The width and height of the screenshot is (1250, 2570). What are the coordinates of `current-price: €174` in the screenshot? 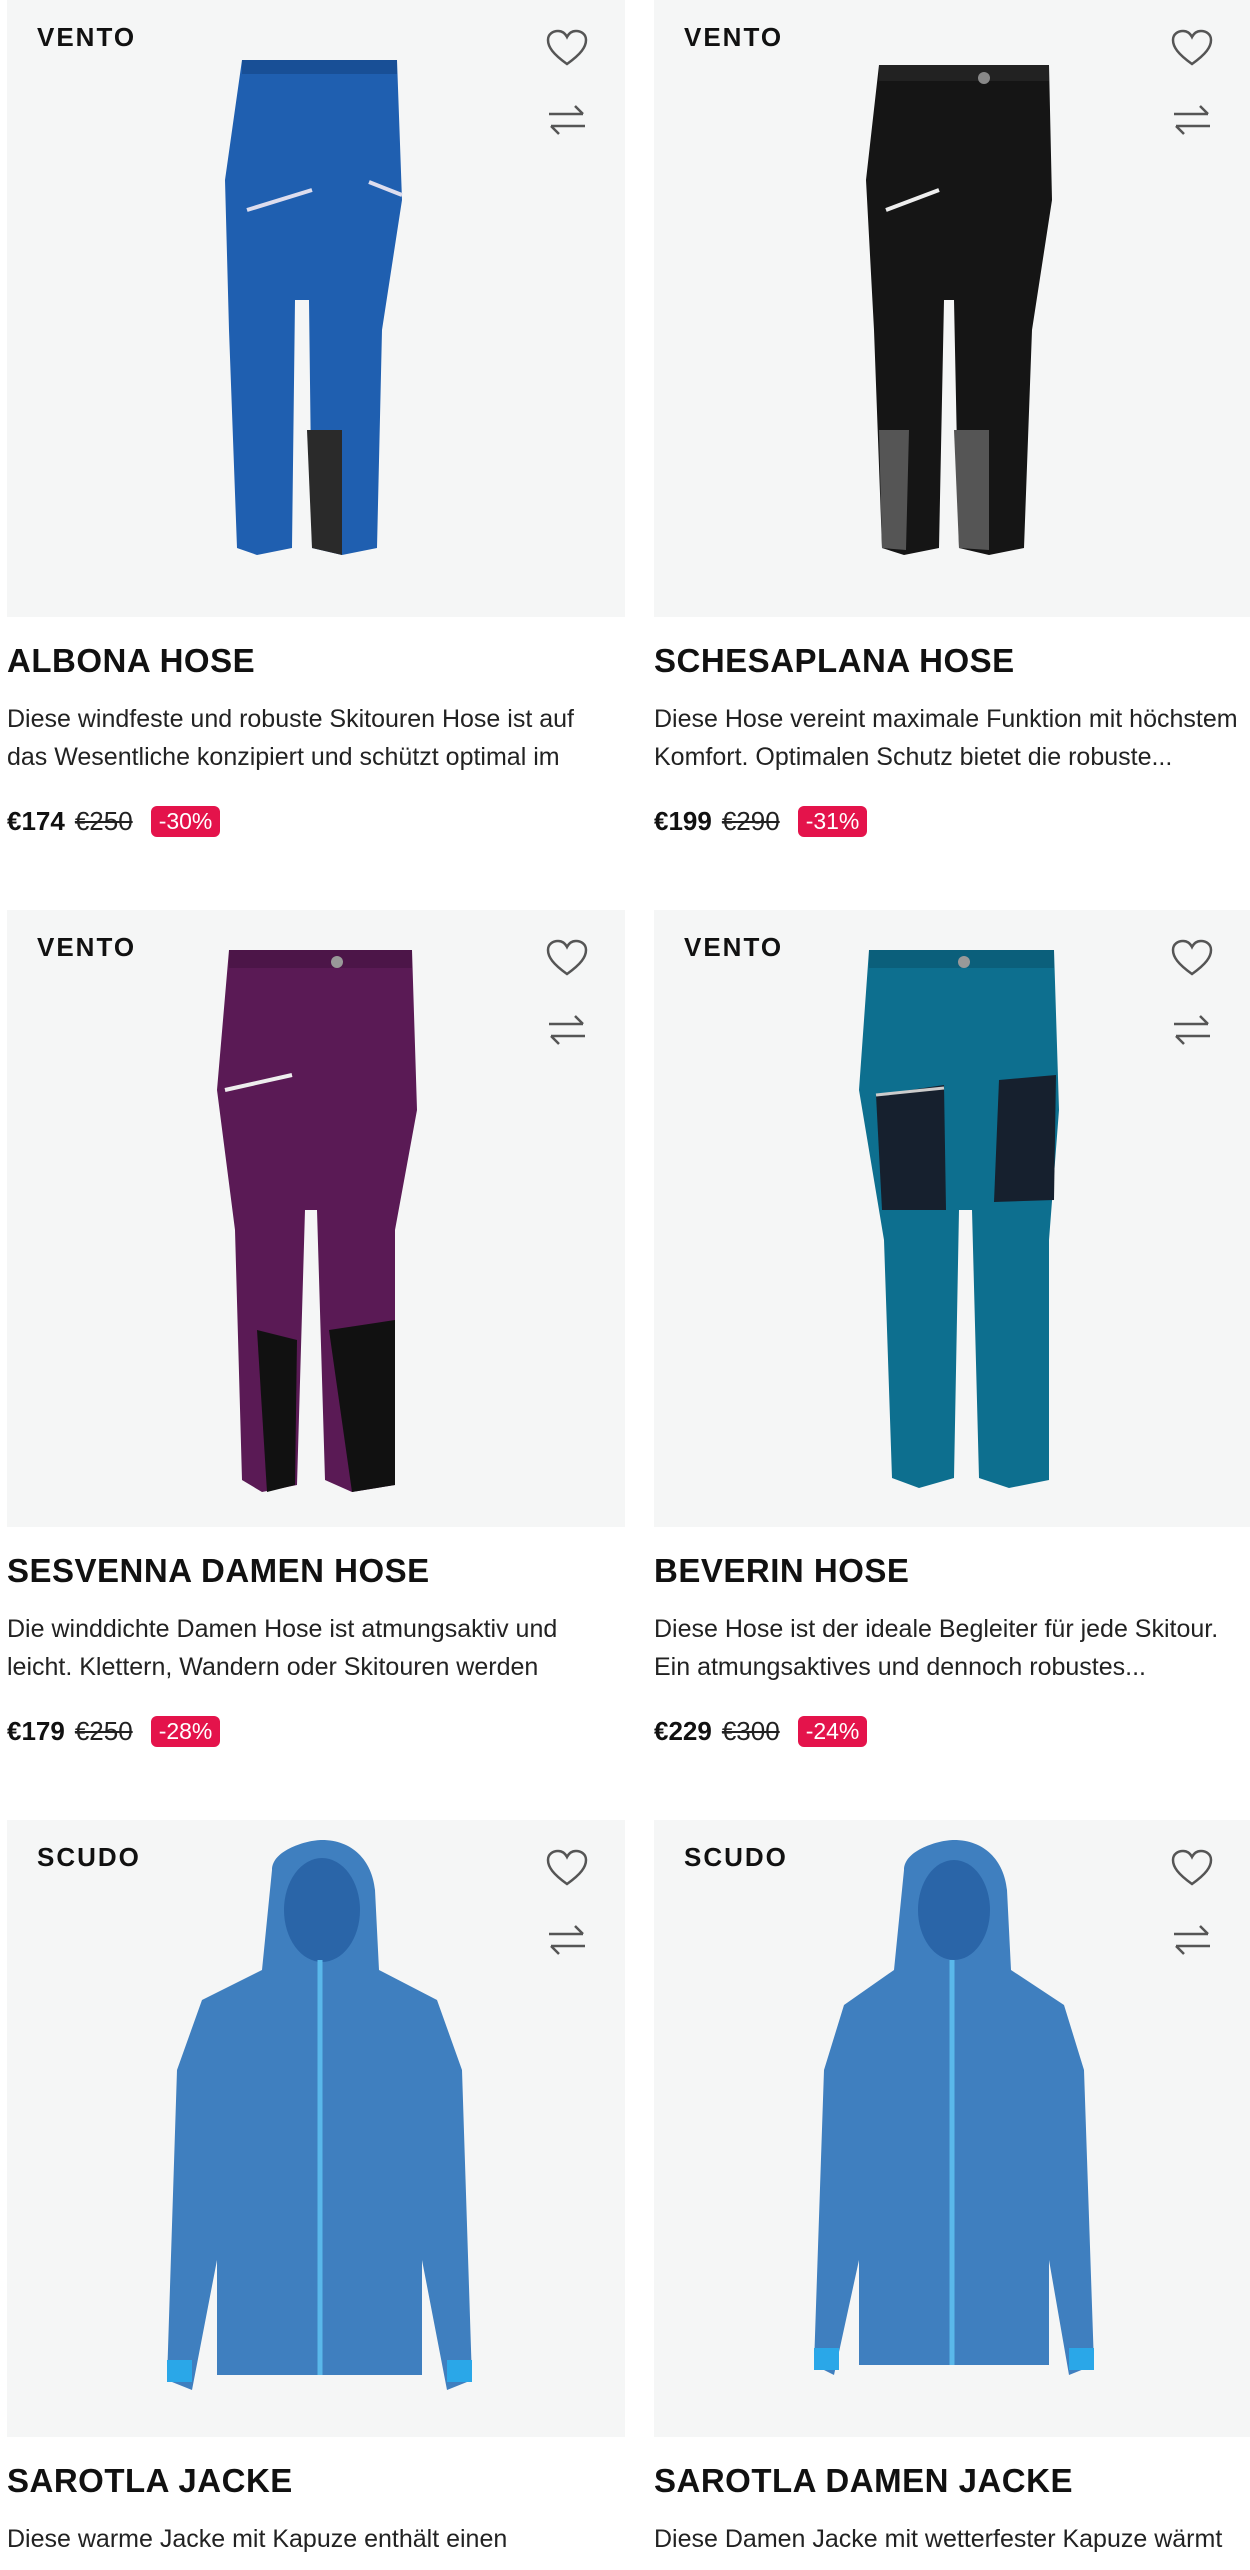 It's located at (36, 821).